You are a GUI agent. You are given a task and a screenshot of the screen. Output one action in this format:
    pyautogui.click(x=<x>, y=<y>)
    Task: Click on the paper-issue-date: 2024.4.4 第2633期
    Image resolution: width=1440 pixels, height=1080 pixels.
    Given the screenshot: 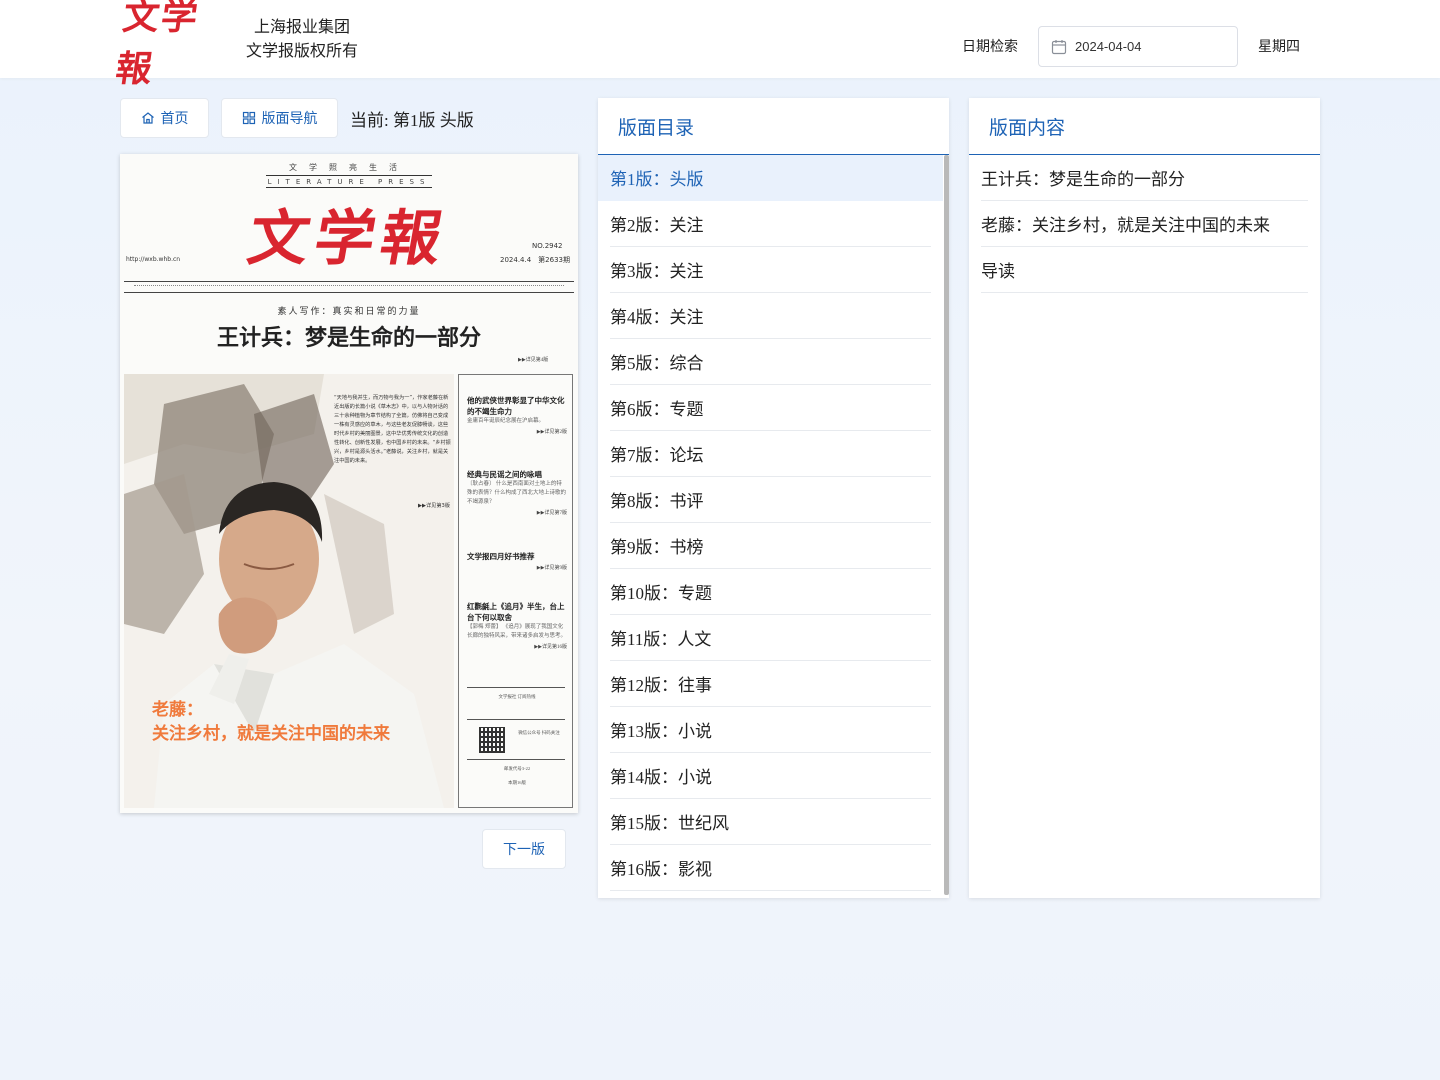 What is the action you would take?
    pyautogui.click(x=535, y=260)
    